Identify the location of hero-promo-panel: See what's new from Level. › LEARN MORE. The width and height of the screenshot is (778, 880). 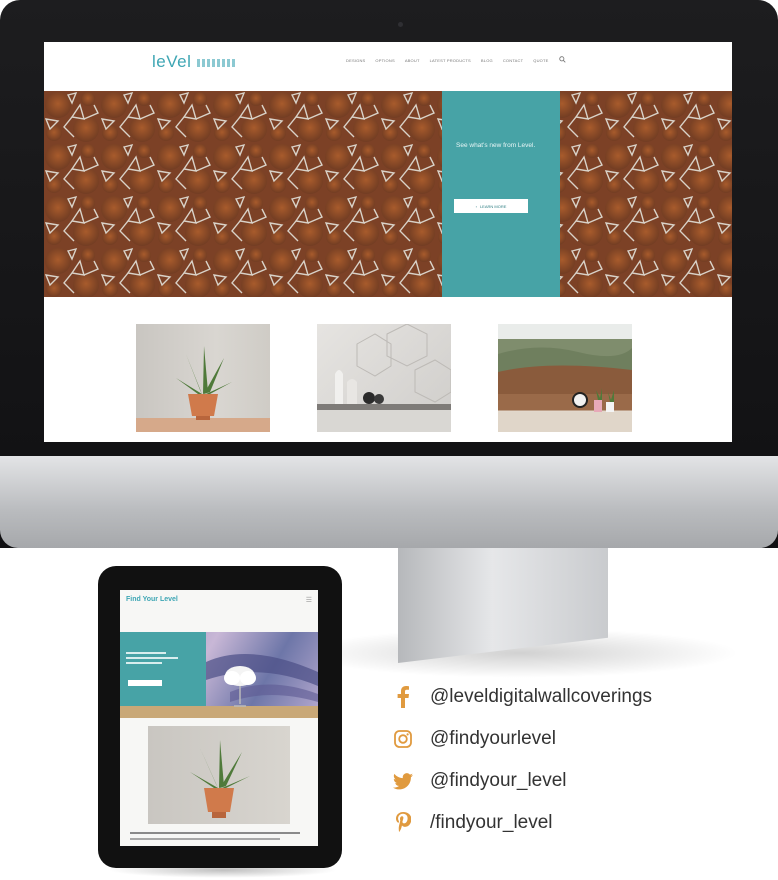
(501, 194).